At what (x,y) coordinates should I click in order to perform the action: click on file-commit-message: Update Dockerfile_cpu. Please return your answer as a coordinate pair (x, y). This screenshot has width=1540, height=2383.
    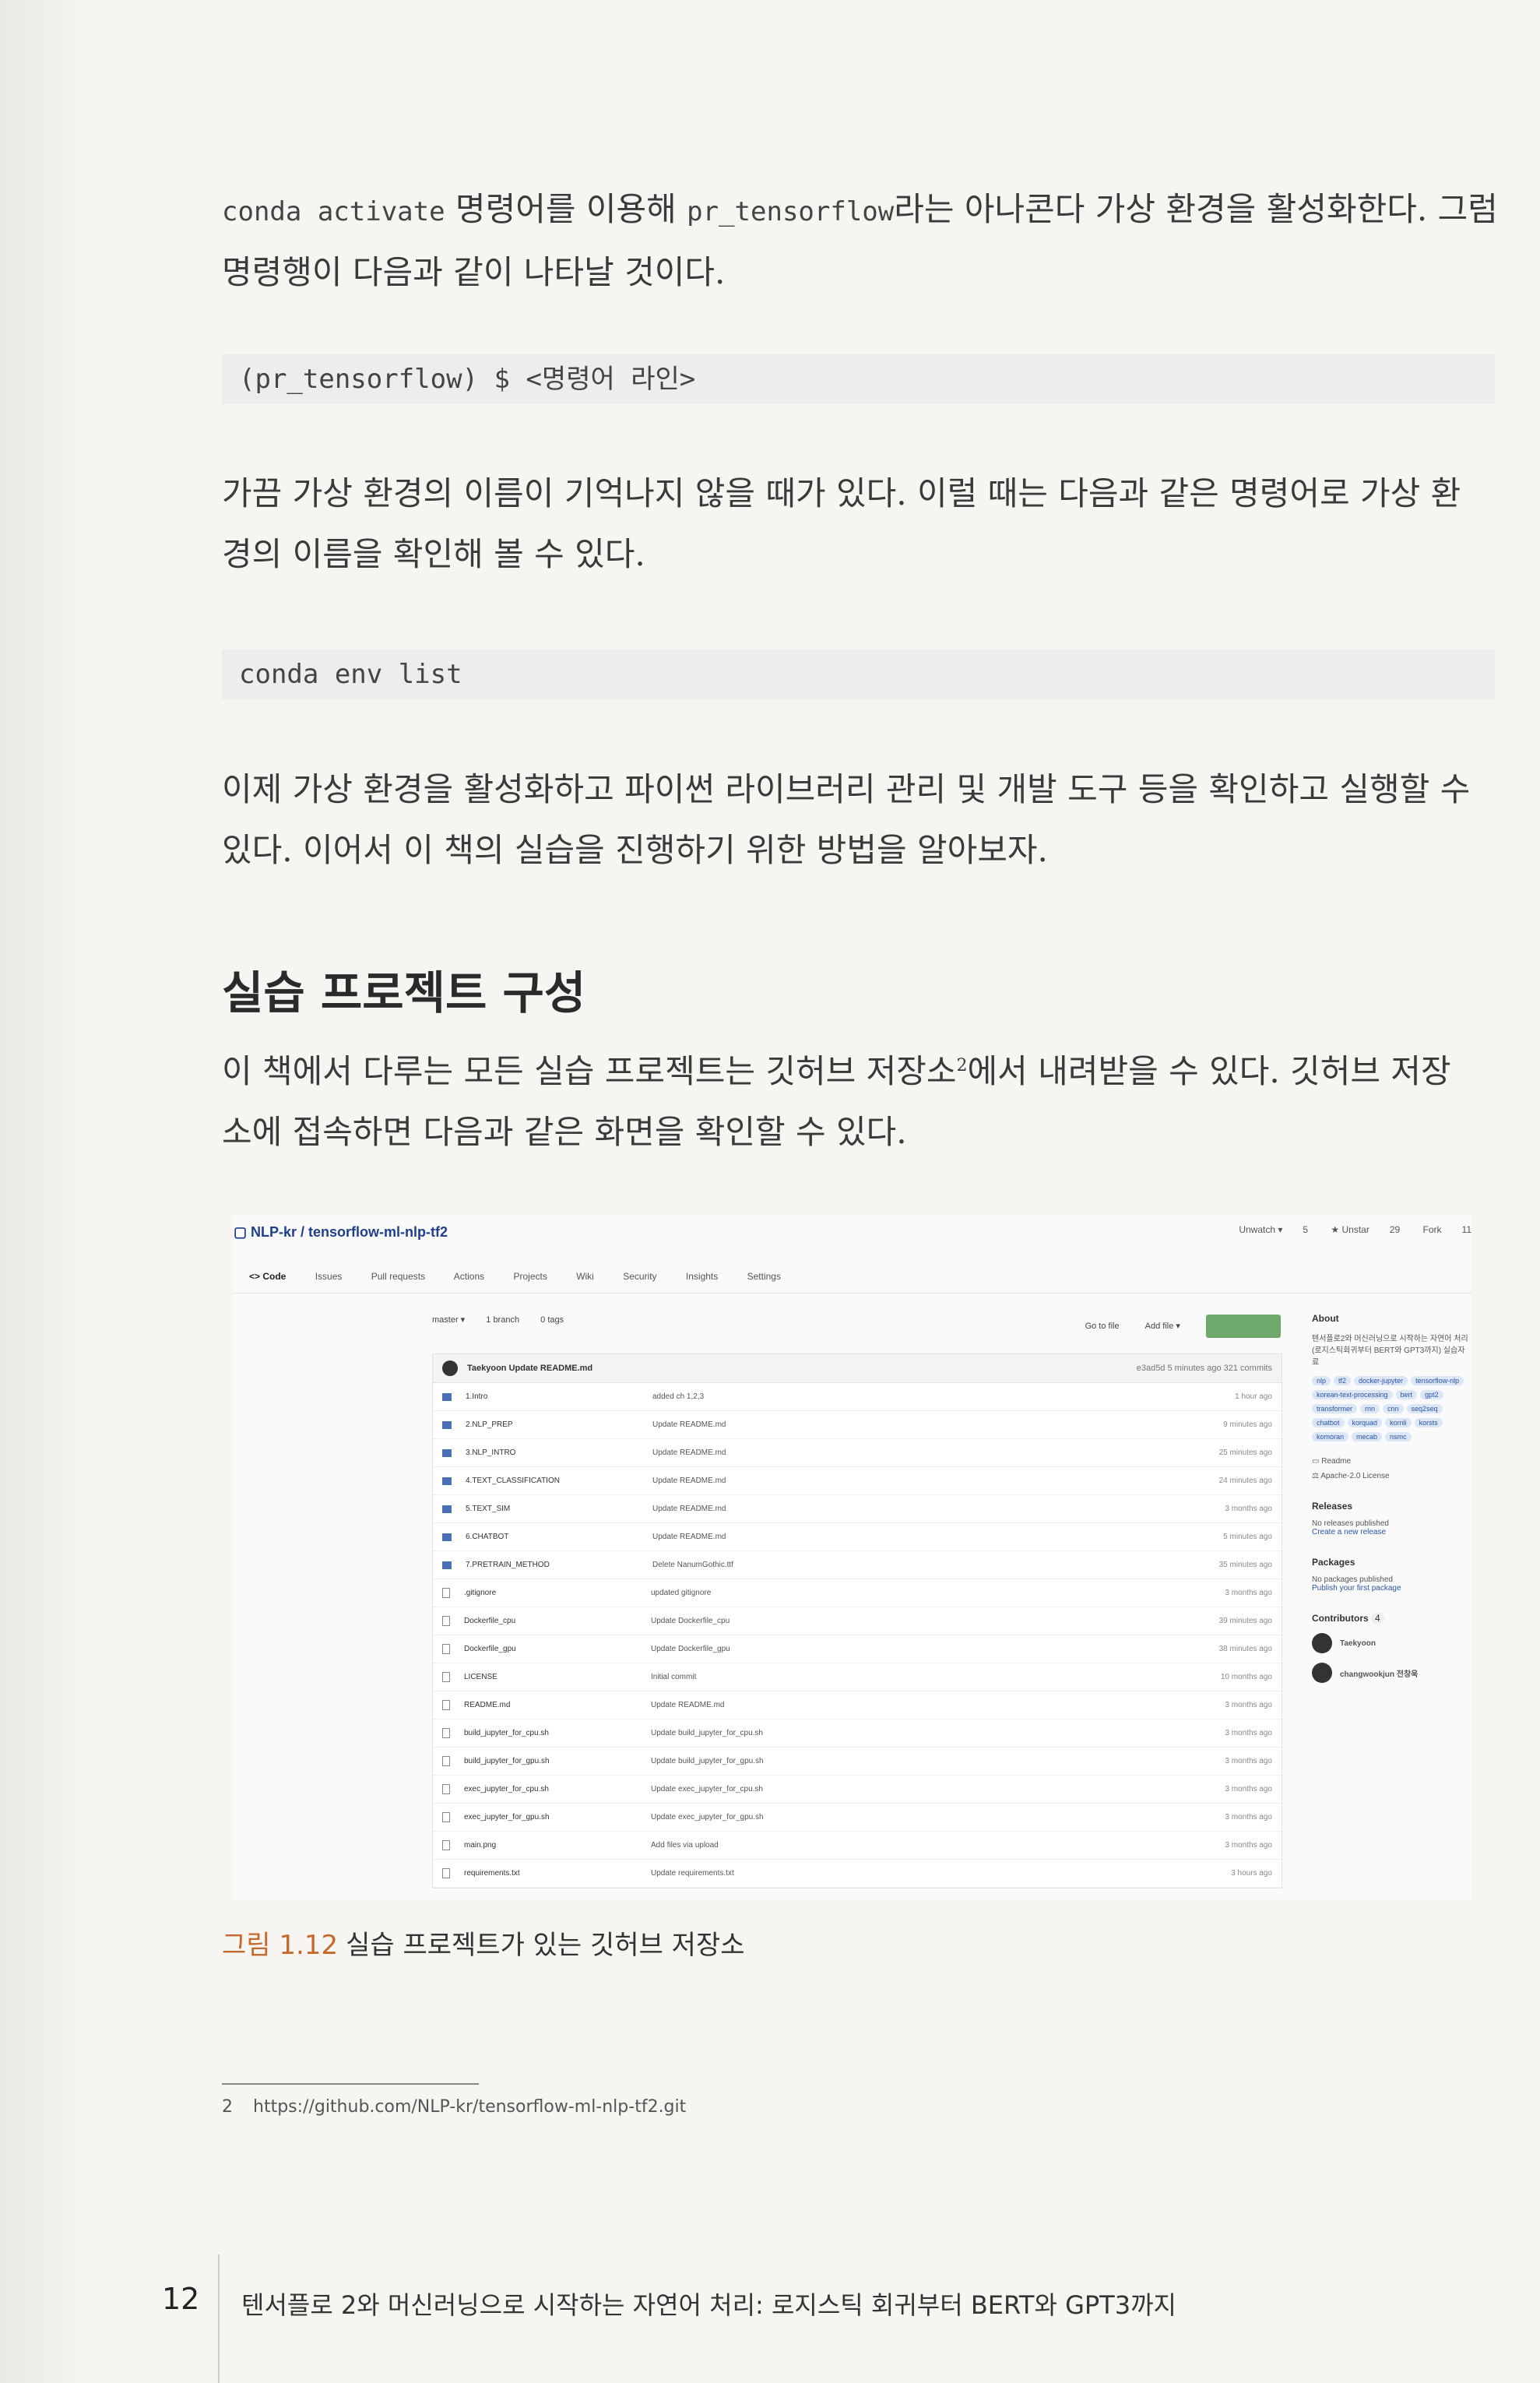
    Looking at the image, I should click on (915, 1621).